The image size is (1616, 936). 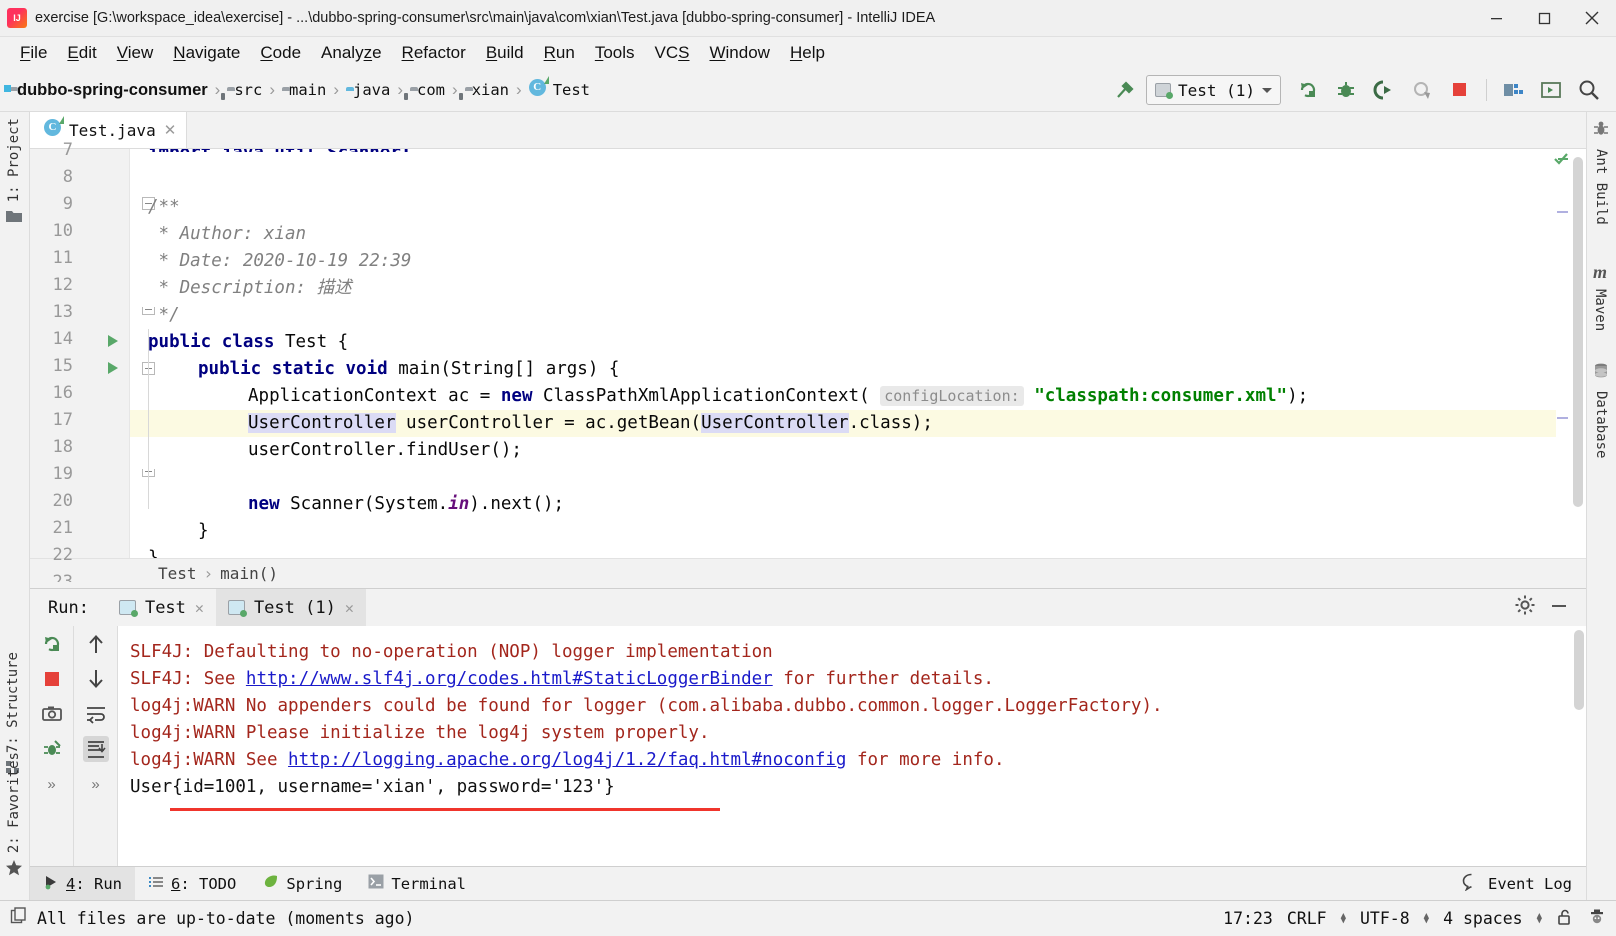 I want to click on breadcrumb-item-main: main, so click(x=307, y=90).